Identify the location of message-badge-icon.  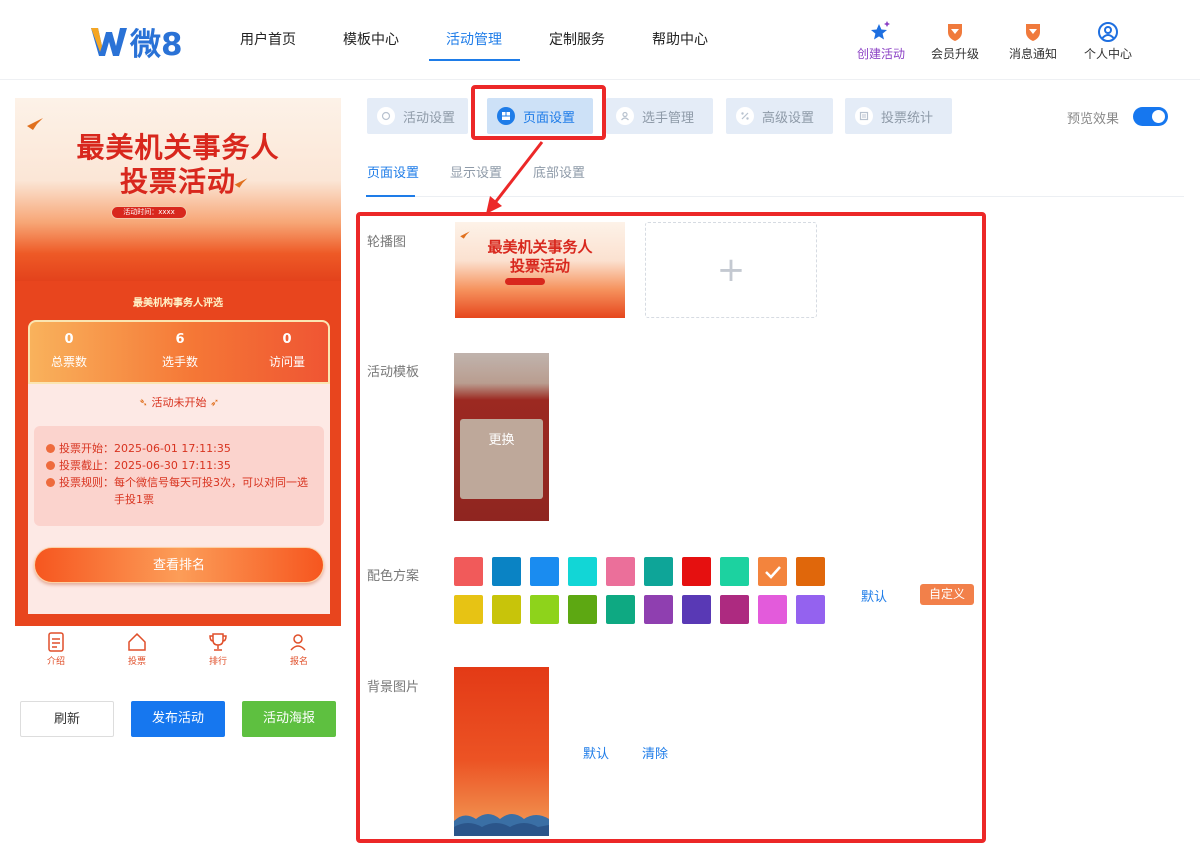
(1033, 32).